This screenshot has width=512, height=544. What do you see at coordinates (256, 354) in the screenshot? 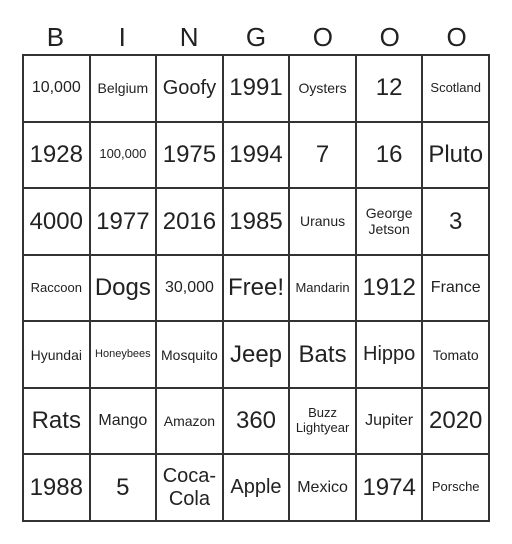
I see `bingo-cell: Jeep` at bounding box center [256, 354].